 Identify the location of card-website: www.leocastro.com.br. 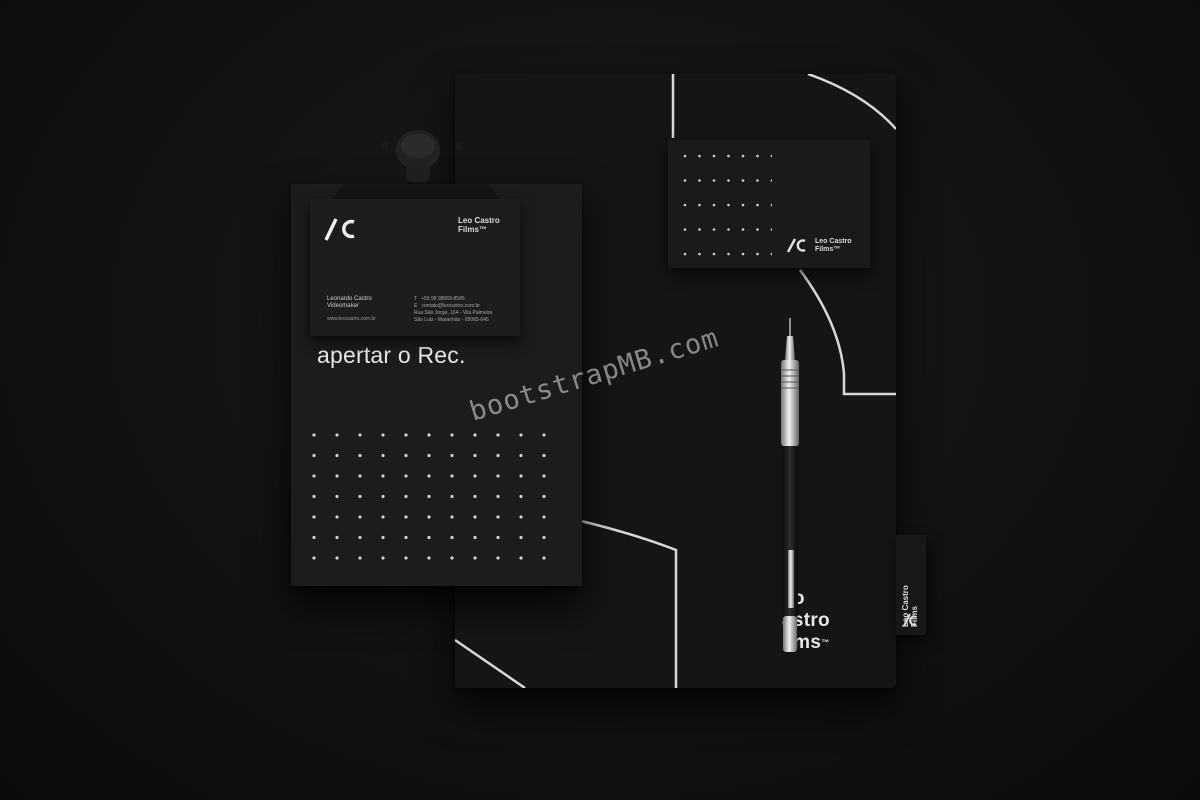
(351, 319).